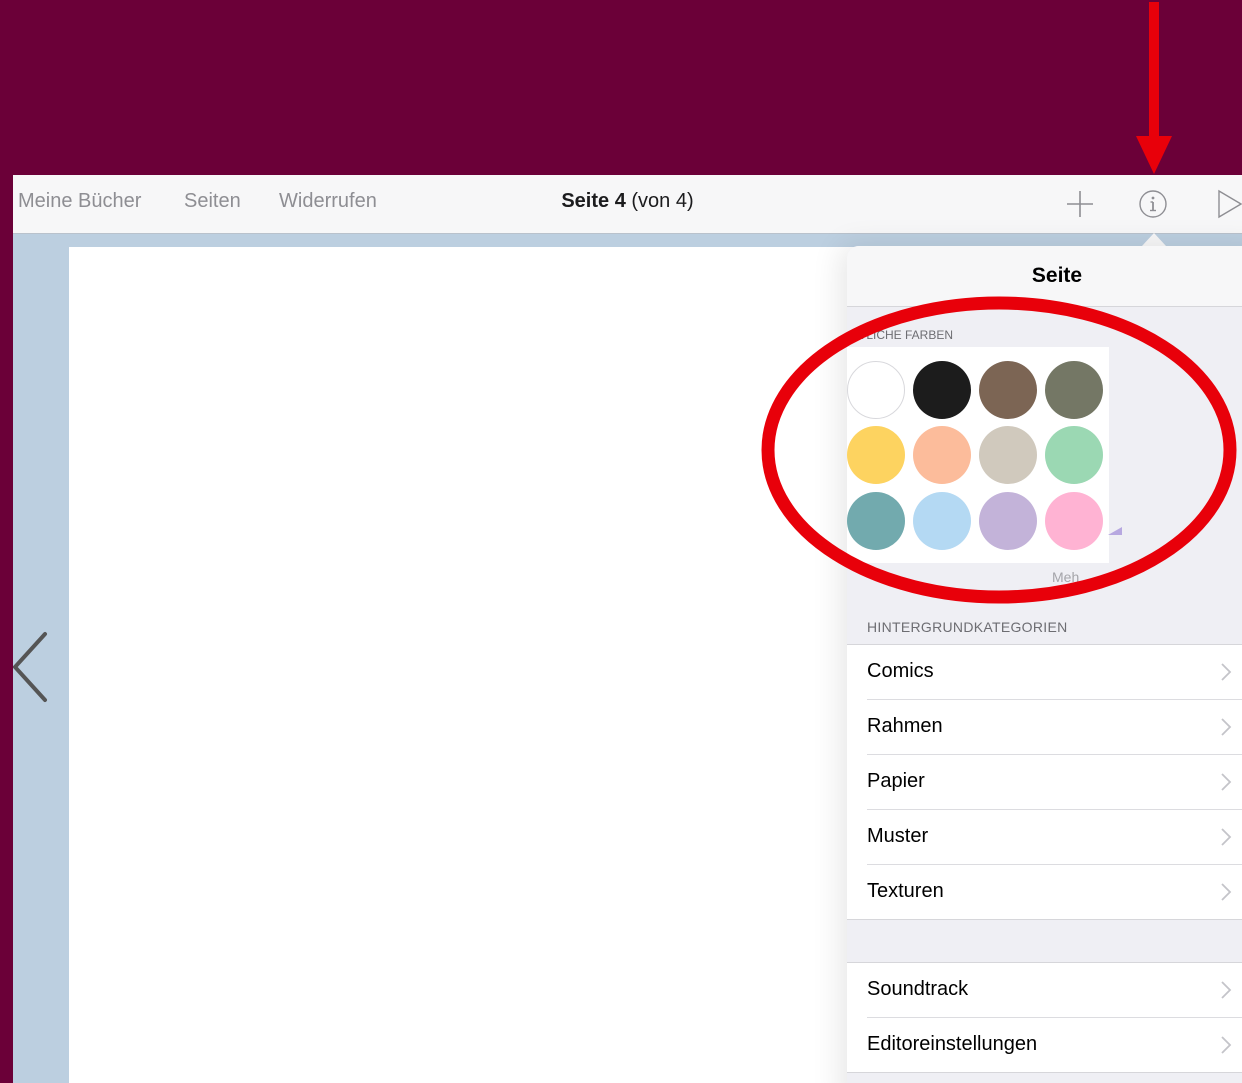 Image resolution: width=1242 pixels, height=1083 pixels. I want to click on page-title: Seite 4 (von 4), so click(627, 201).